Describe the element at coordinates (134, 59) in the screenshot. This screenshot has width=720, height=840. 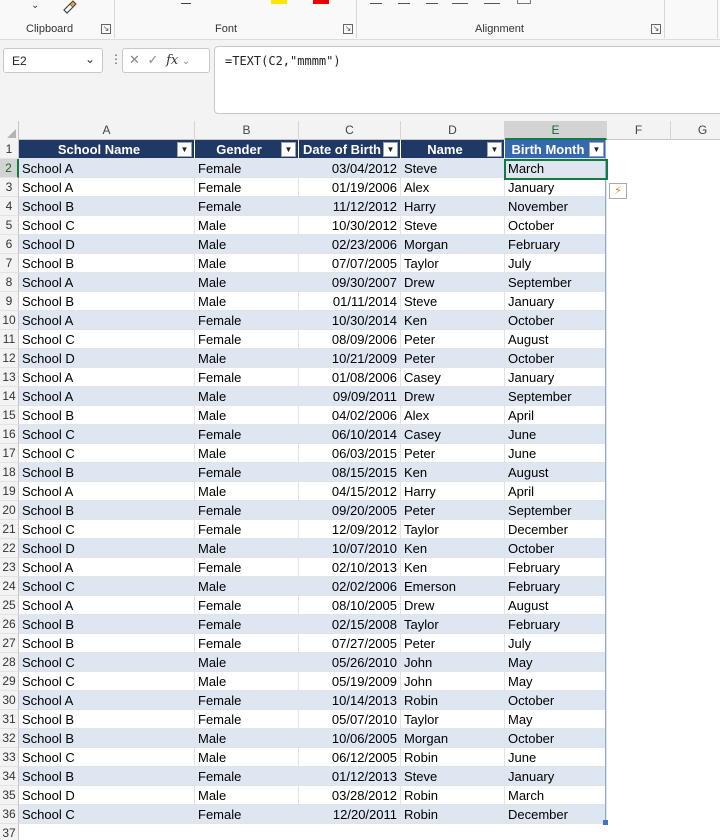
I see `cancel-icon: ✕` at that location.